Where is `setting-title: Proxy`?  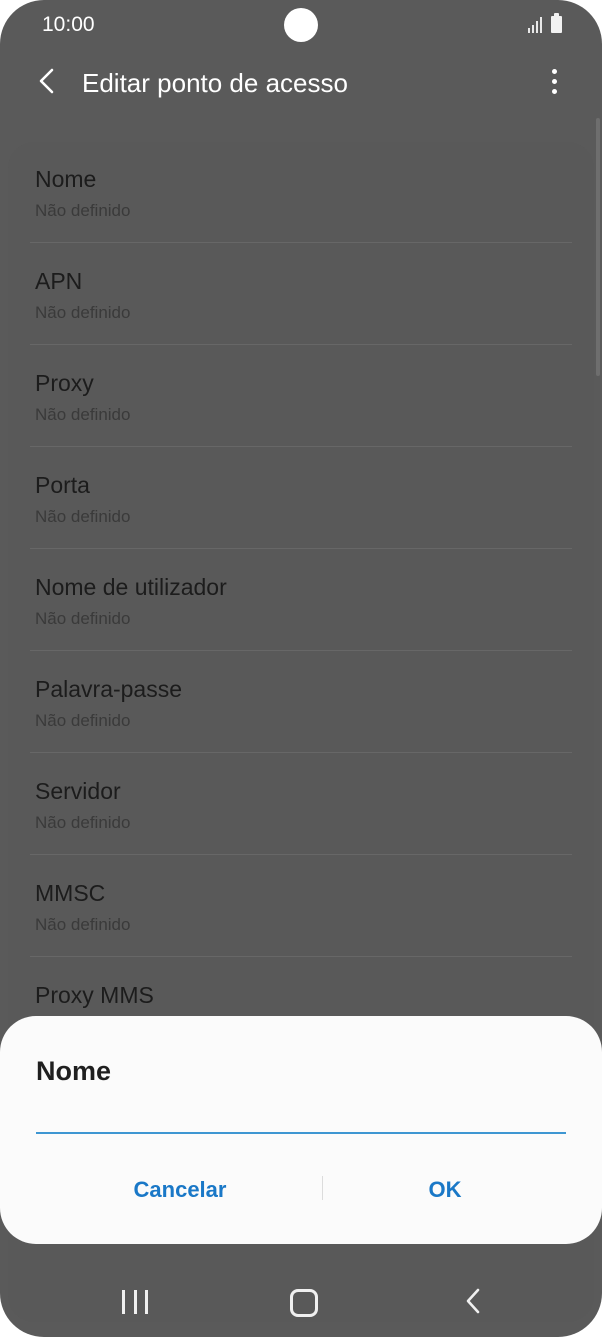
setting-title: Proxy is located at coordinates (64, 383).